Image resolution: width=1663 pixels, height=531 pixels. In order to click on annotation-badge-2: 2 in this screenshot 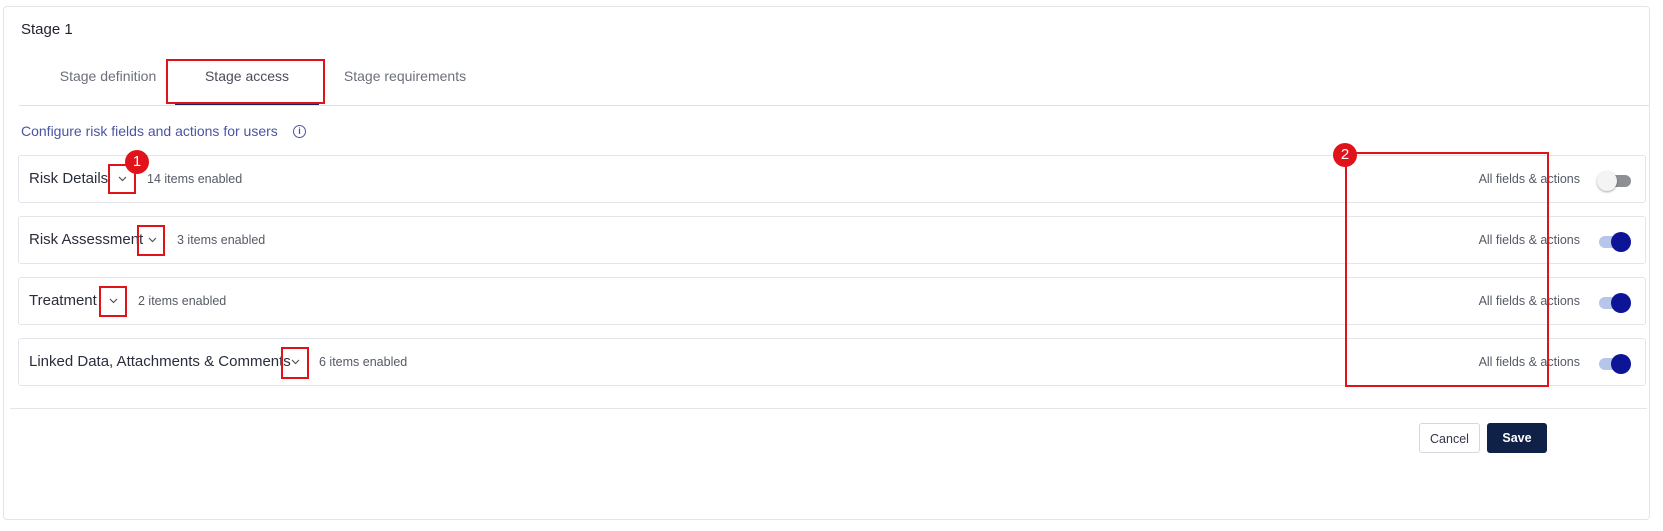, I will do `click(1345, 155)`.